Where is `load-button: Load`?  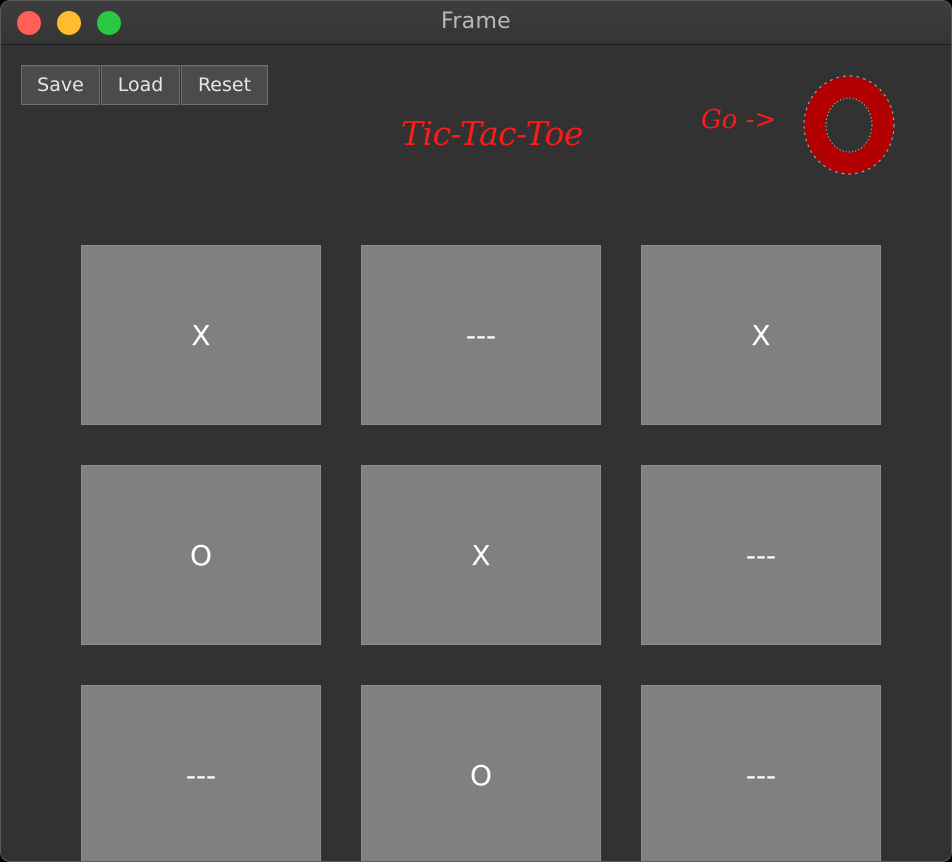
load-button: Load is located at coordinates (140, 85).